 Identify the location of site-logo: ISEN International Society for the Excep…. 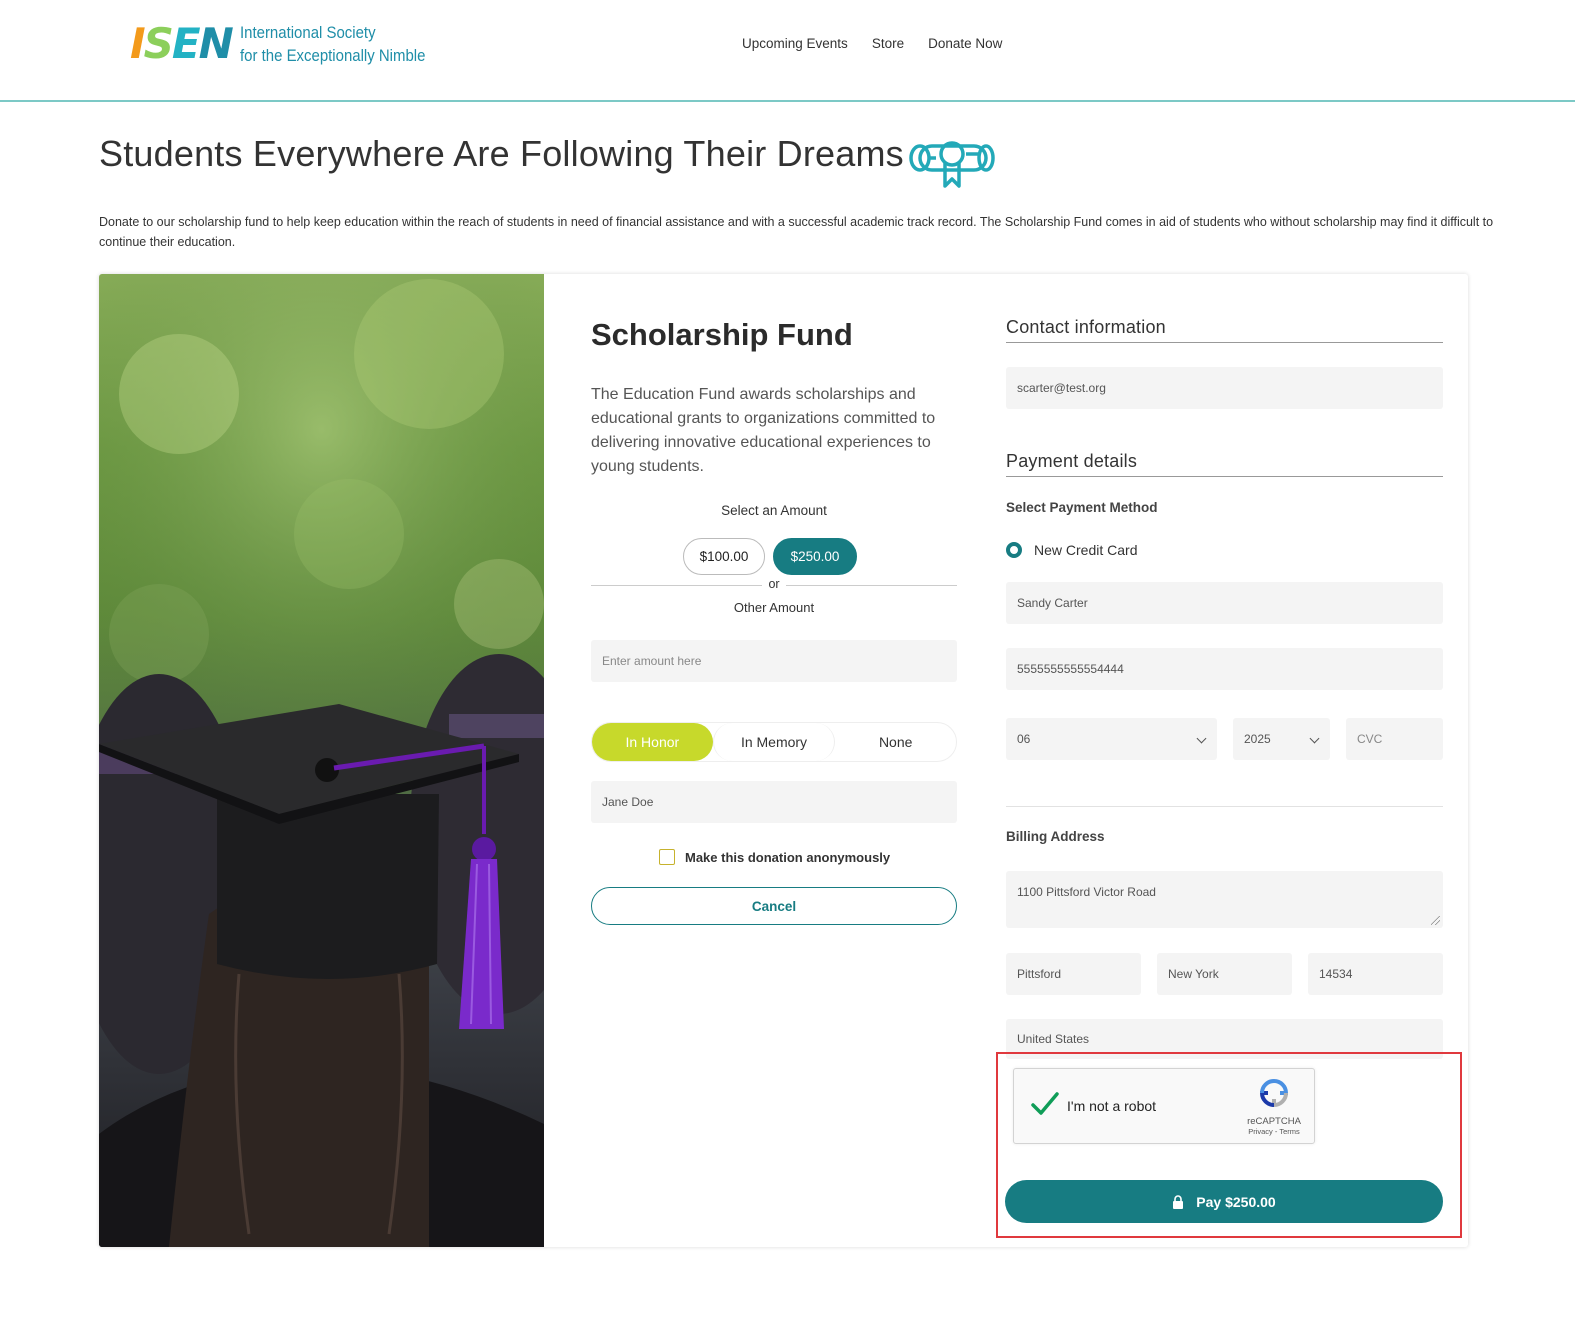
(290, 44).